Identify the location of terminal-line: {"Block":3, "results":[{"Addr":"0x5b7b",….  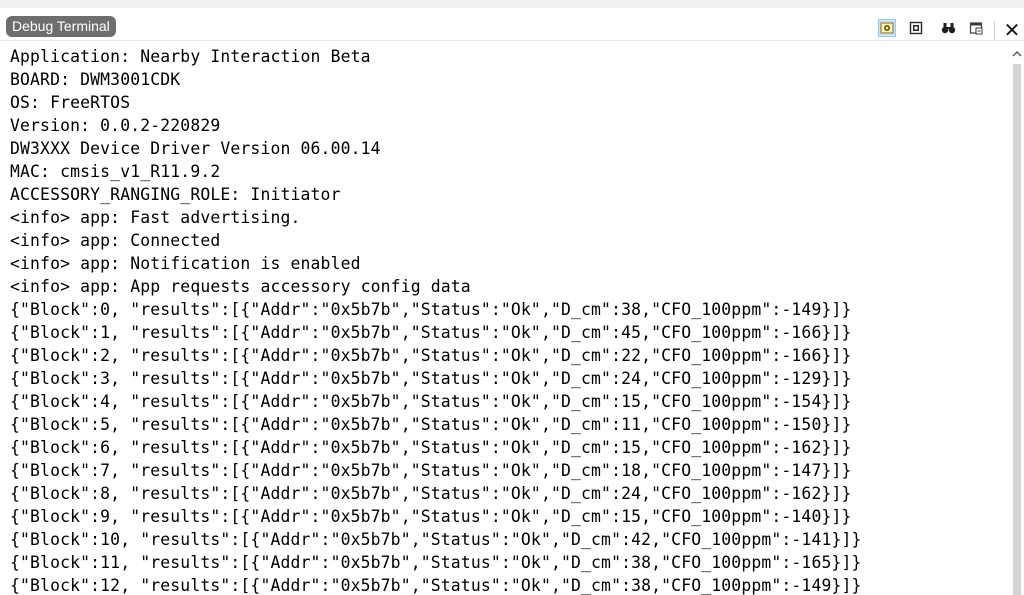
(431, 378).